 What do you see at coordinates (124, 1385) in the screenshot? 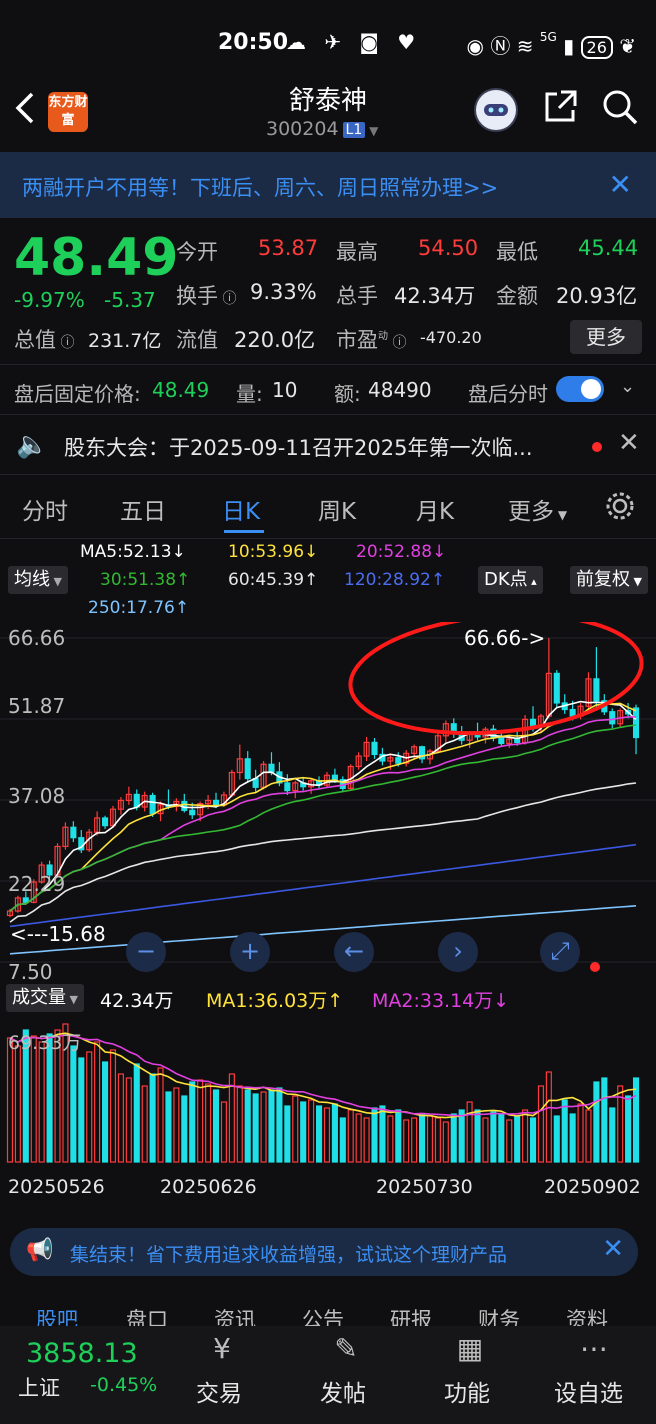
I see `index-change: -0.45%` at bounding box center [124, 1385].